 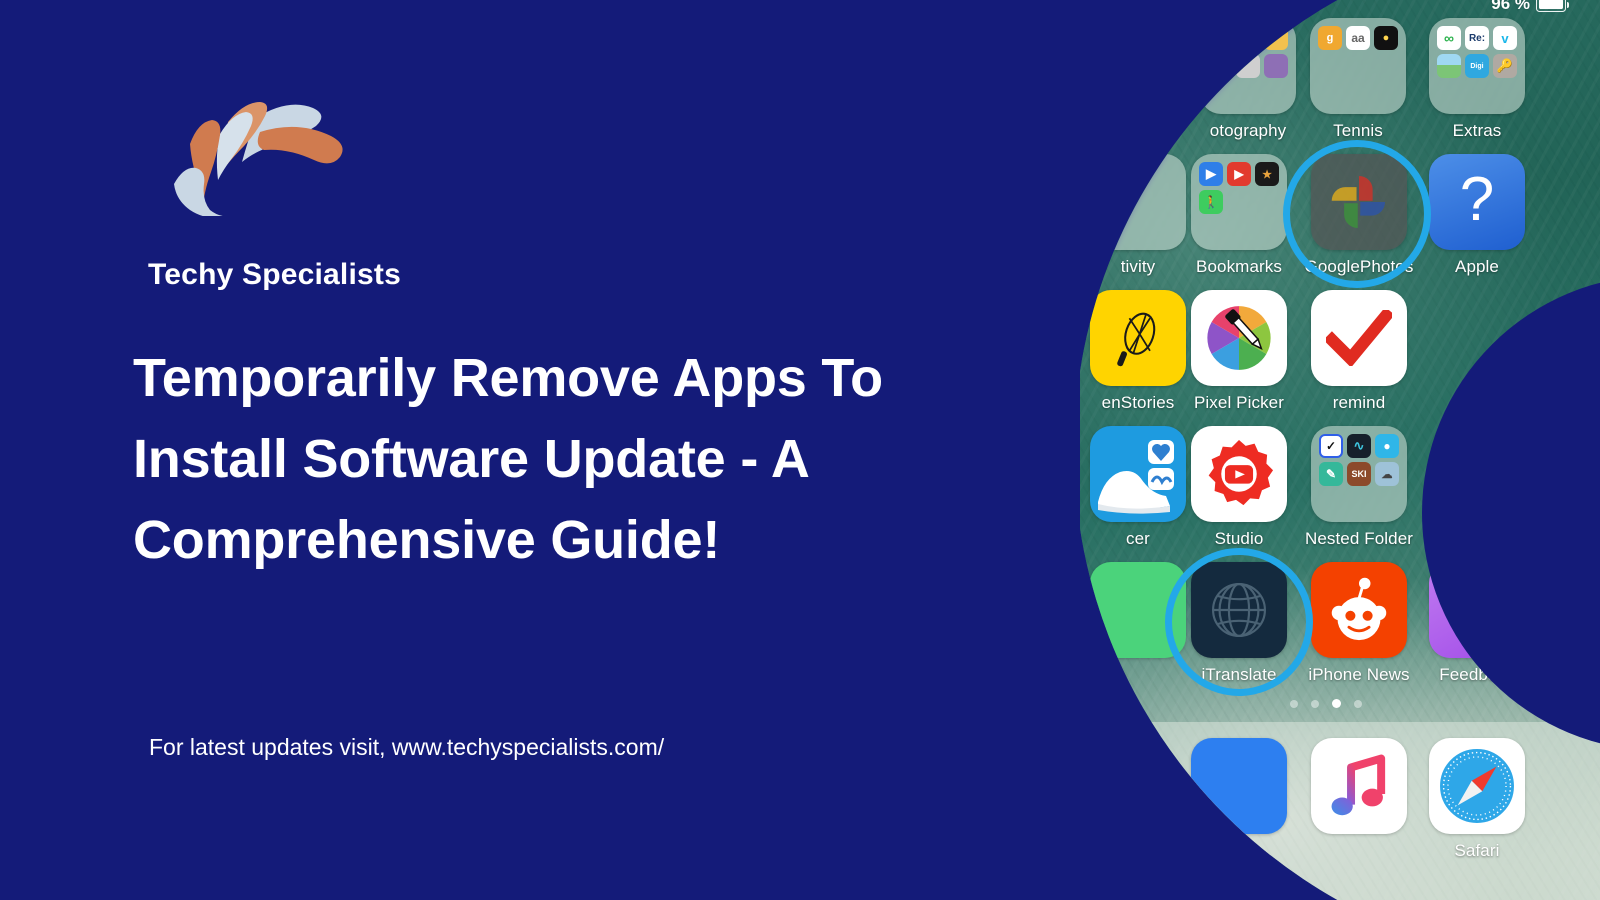 What do you see at coordinates (1477, 130) in the screenshot?
I see `app-label: Extras` at bounding box center [1477, 130].